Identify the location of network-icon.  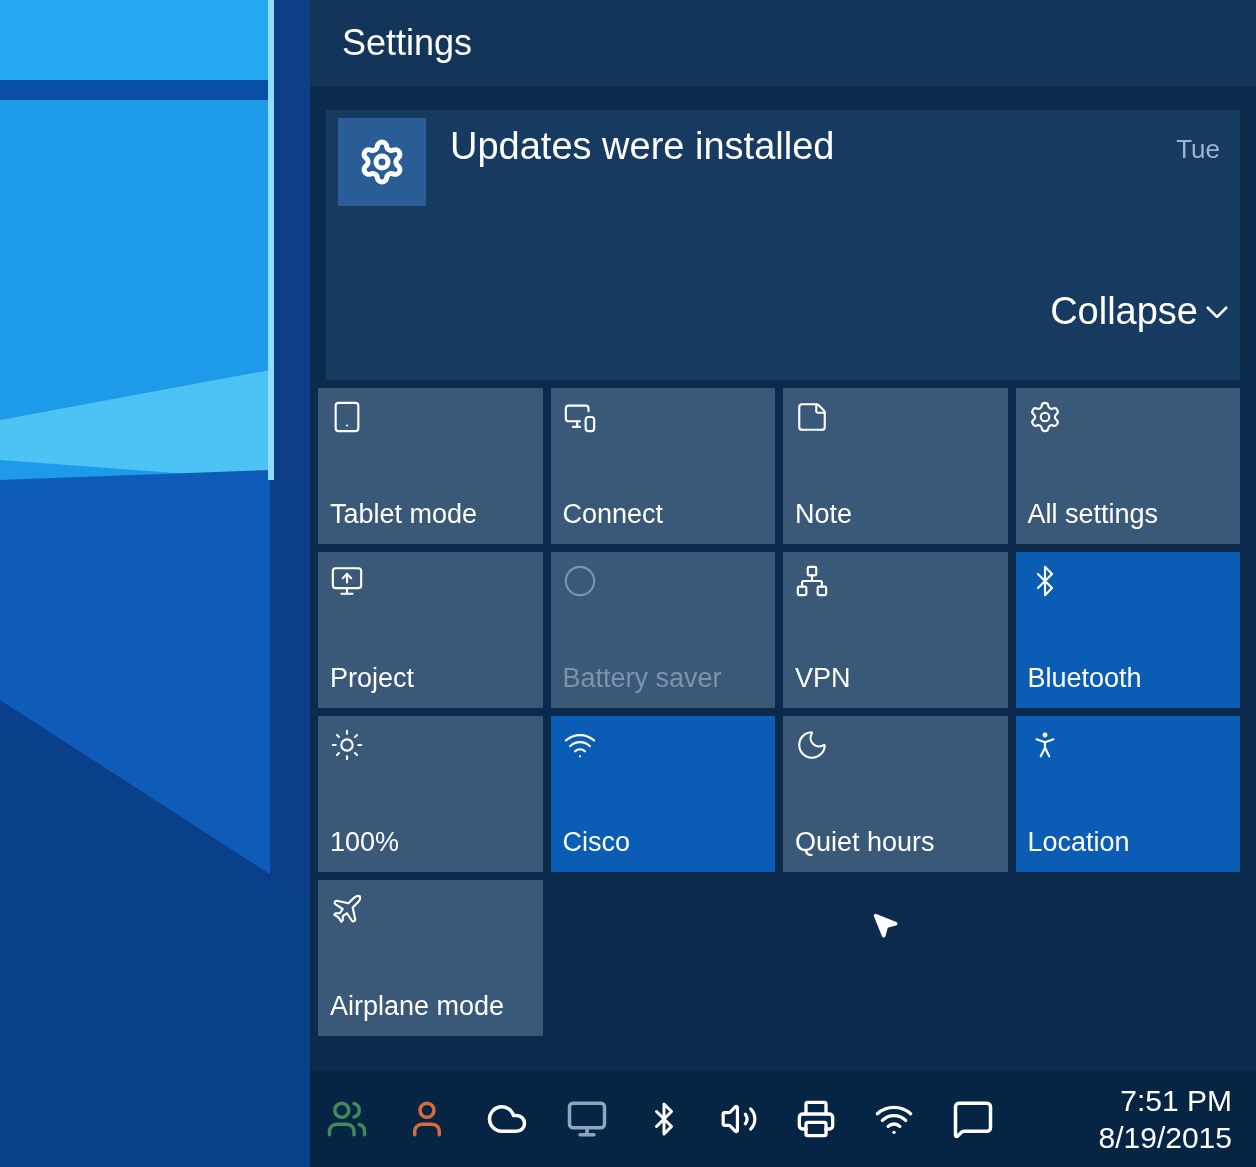
(812, 581).